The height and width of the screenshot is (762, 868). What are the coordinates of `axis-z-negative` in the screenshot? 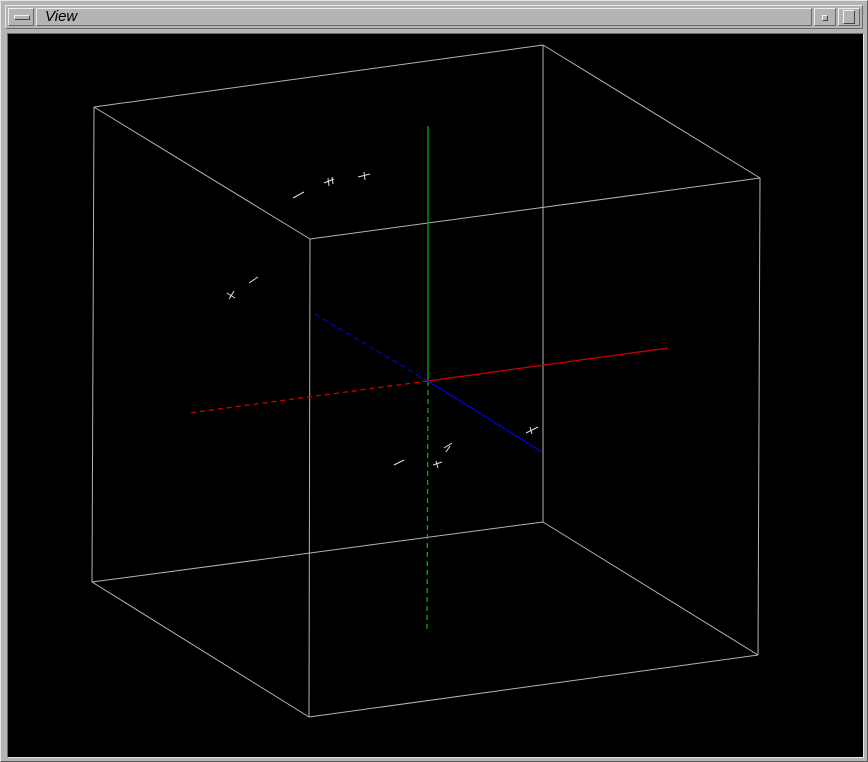 It's located at (370, 347).